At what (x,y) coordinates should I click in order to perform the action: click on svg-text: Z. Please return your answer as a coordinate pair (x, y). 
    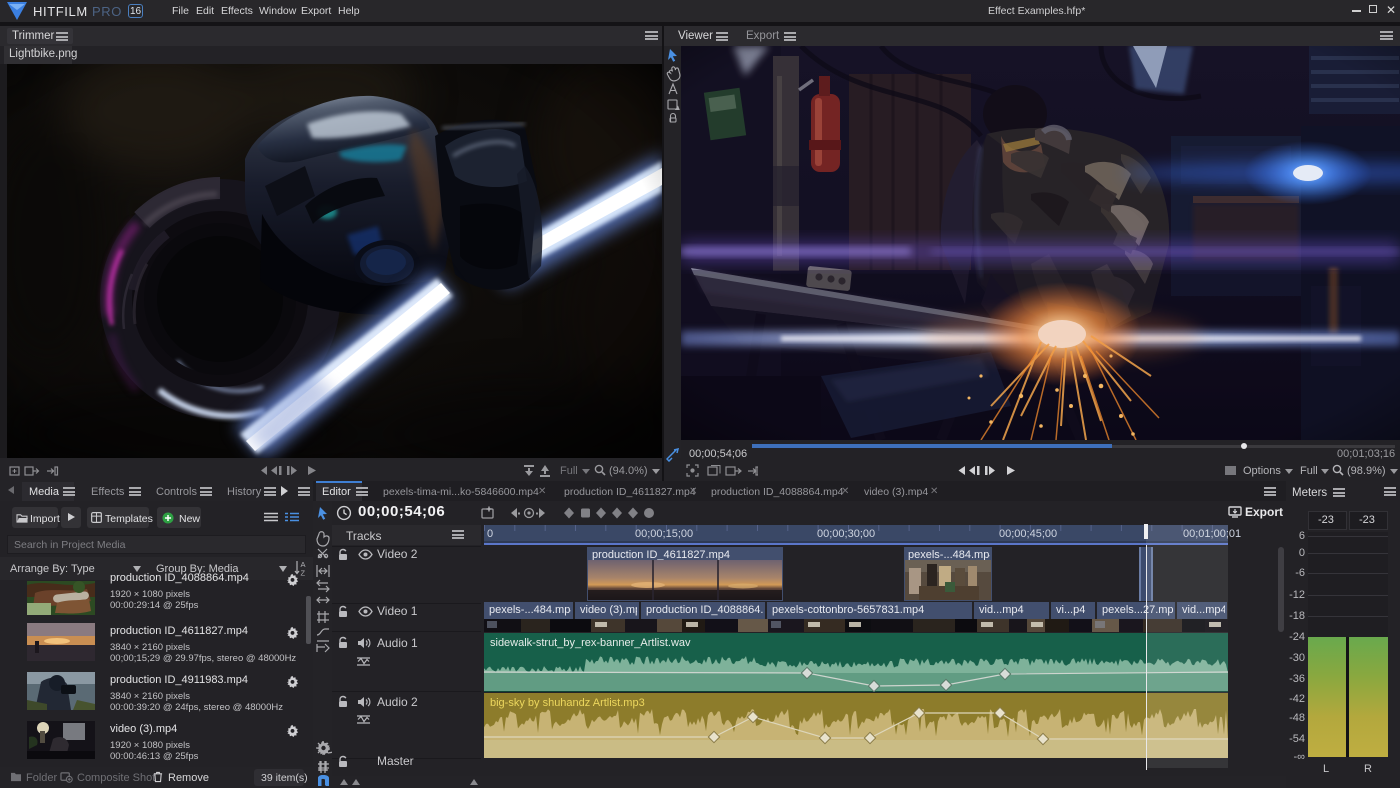
    Looking at the image, I should click on (303, 573).